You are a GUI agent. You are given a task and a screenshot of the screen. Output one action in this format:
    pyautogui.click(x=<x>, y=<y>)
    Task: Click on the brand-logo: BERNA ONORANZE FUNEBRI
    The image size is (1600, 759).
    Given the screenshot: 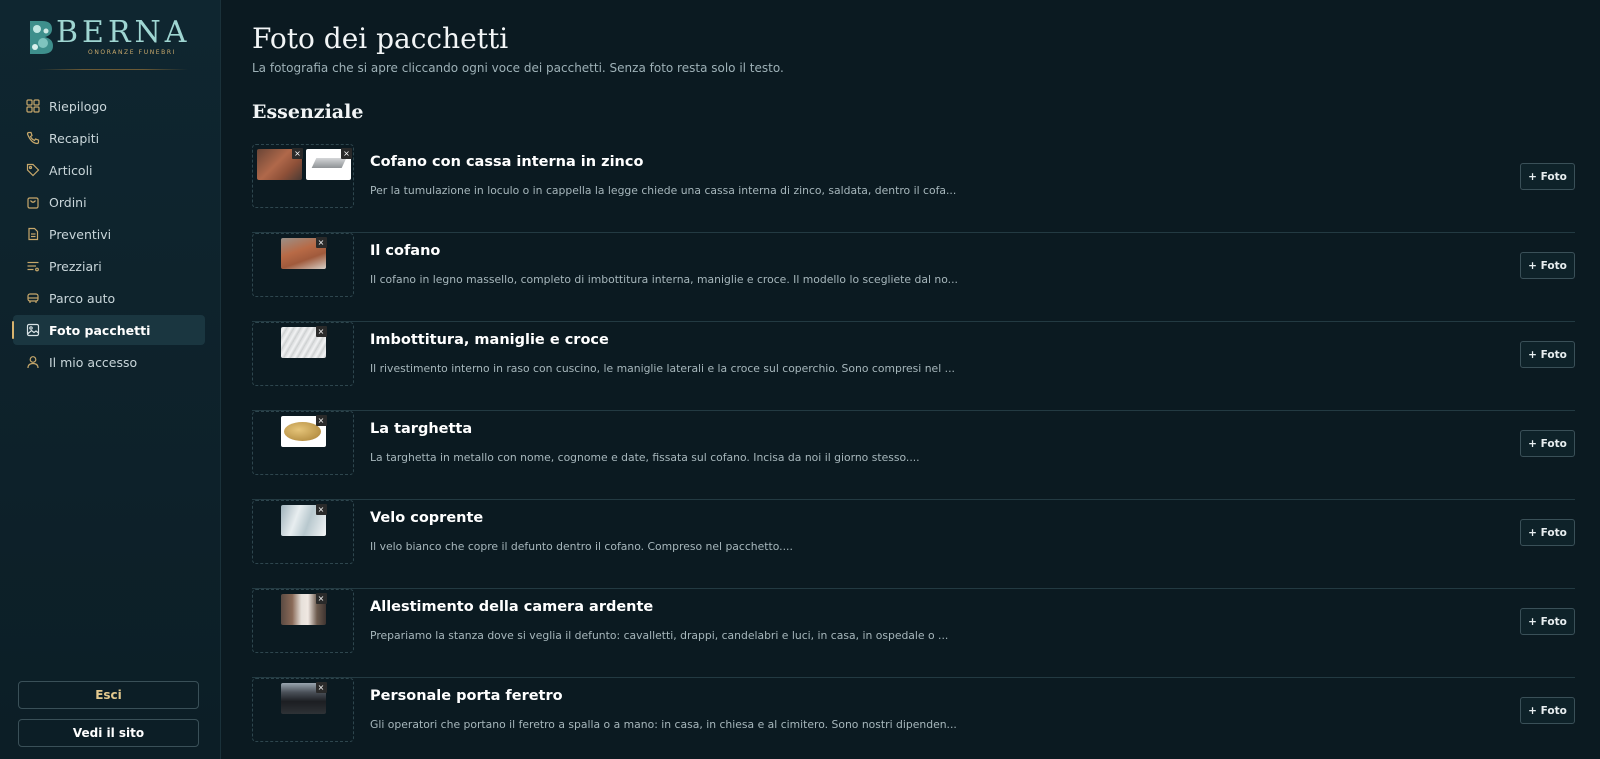 What is the action you would take?
    pyautogui.click(x=109, y=37)
    